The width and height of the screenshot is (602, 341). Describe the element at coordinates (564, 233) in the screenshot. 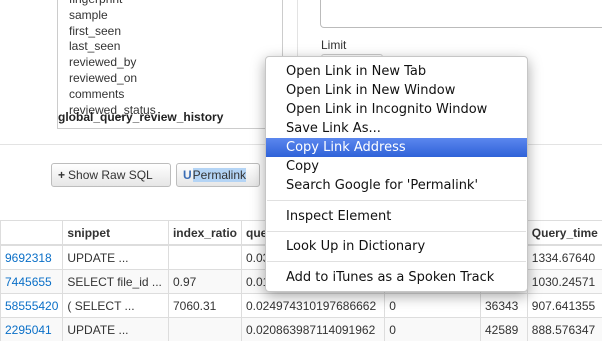

I see `column-header: Query_time` at that location.